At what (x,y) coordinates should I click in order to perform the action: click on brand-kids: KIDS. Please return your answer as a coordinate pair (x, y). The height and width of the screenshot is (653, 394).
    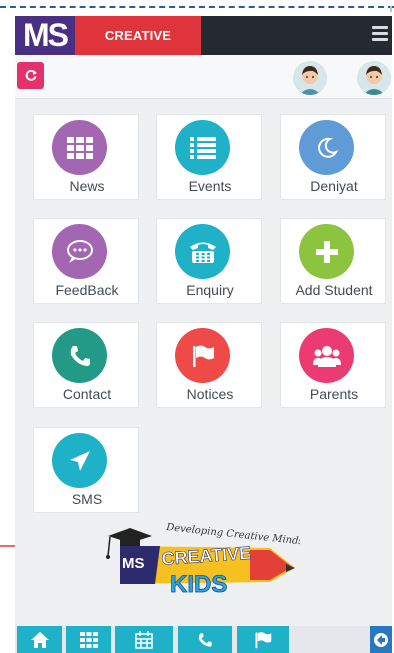
    Looking at the image, I should click on (198, 583).